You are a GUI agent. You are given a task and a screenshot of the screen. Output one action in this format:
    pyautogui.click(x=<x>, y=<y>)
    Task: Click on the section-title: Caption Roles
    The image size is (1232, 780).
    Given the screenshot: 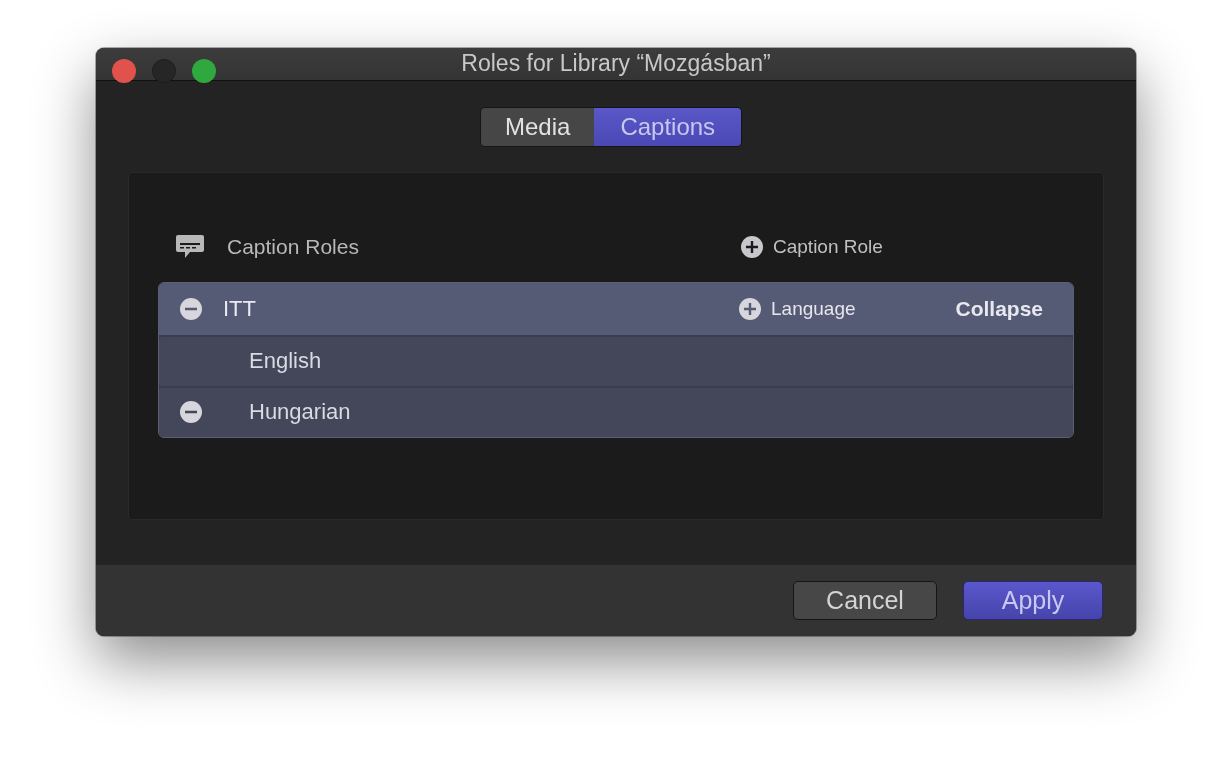 What is the action you would take?
    pyautogui.click(x=293, y=246)
    